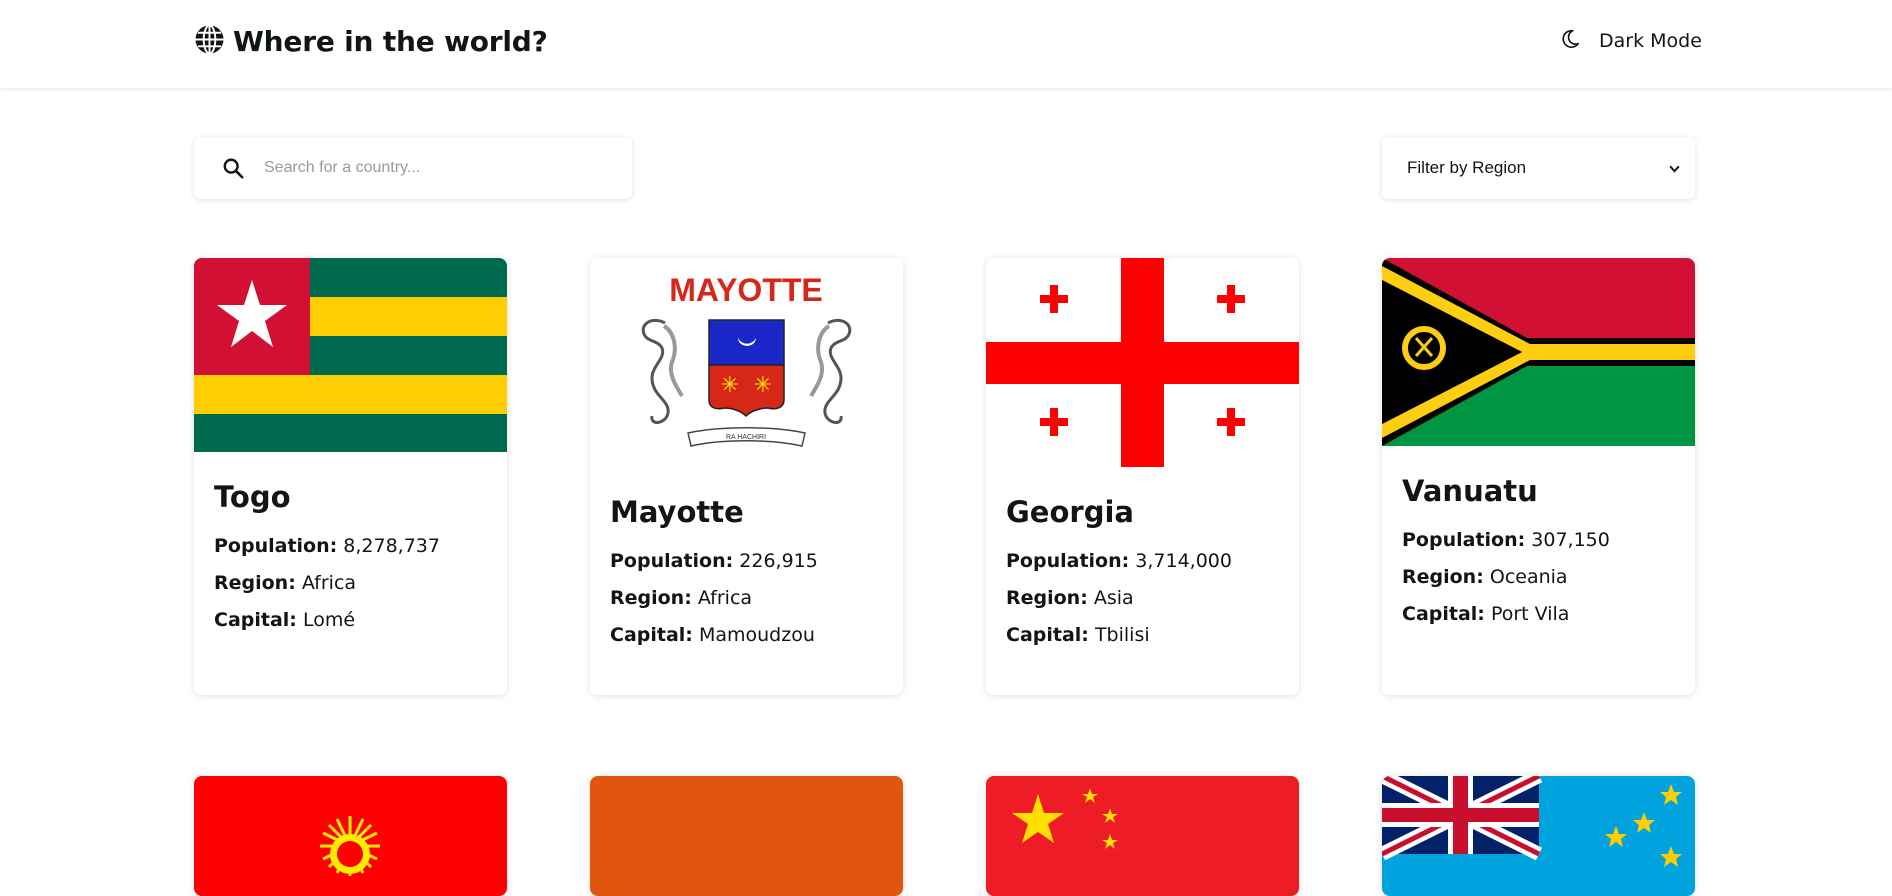 This screenshot has height=896, width=1892. Describe the element at coordinates (746, 362) in the screenshot. I see `mayotte-flag: MAYOTTE ✳ ✳ RA HACHIRI` at that location.